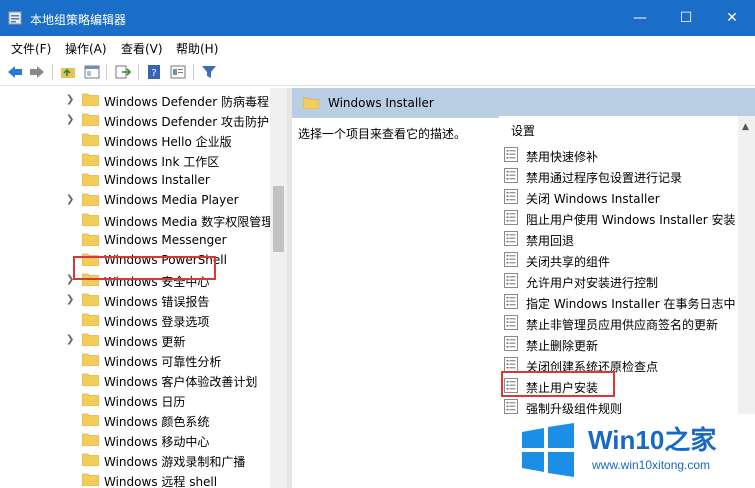 This screenshot has height=488, width=755. I want to click on help-icon: ?, so click(154, 72).